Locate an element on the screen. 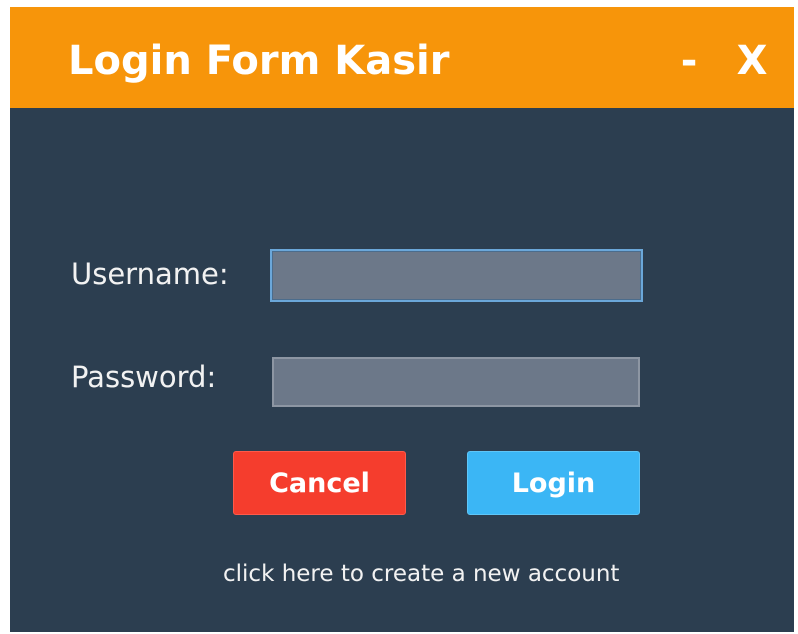  close-button: X is located at coordinates (752, 61).